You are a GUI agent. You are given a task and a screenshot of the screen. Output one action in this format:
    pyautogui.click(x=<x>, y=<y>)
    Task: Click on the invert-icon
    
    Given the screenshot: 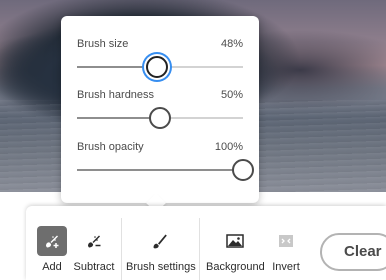 What is the action you would take?
    pyautogui.click(x=286, y=241)
    